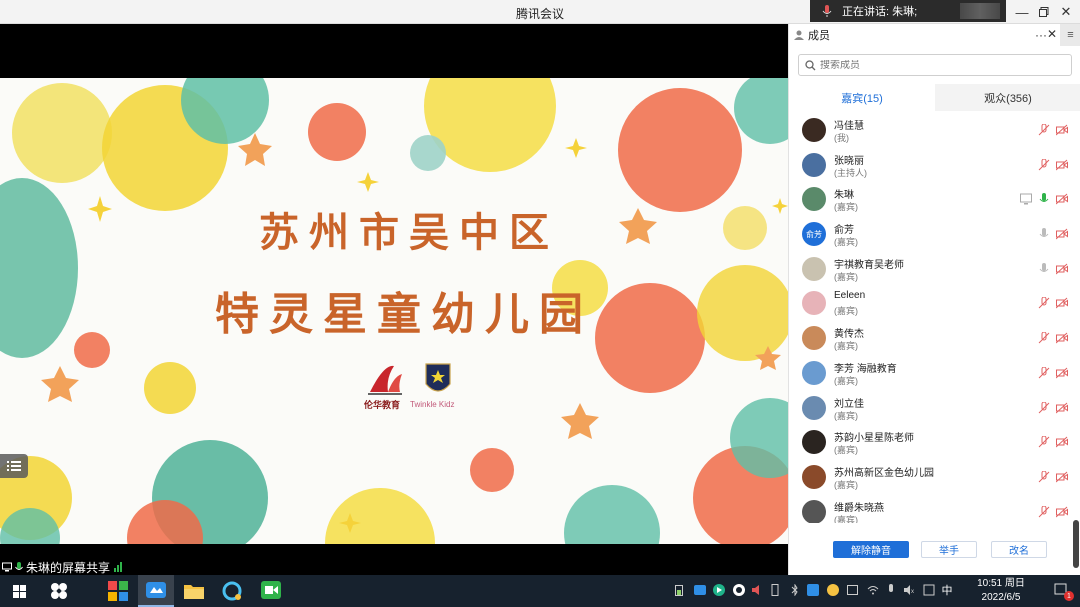 The width and height of the screenshot is (1080, 607). I want to click on microphone-tray-icon, so click(891, 590).